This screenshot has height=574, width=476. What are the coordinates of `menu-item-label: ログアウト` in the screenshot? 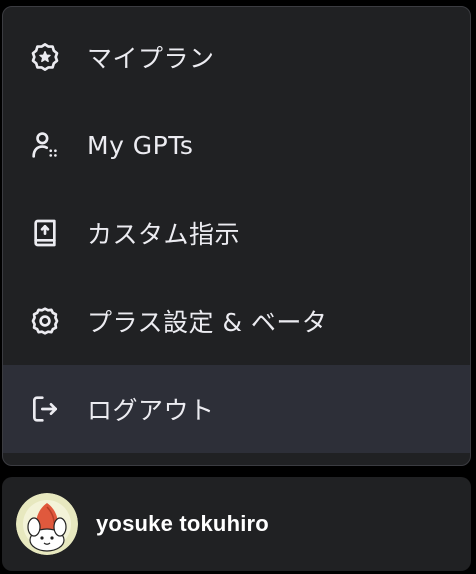 It's located at (151, 410).